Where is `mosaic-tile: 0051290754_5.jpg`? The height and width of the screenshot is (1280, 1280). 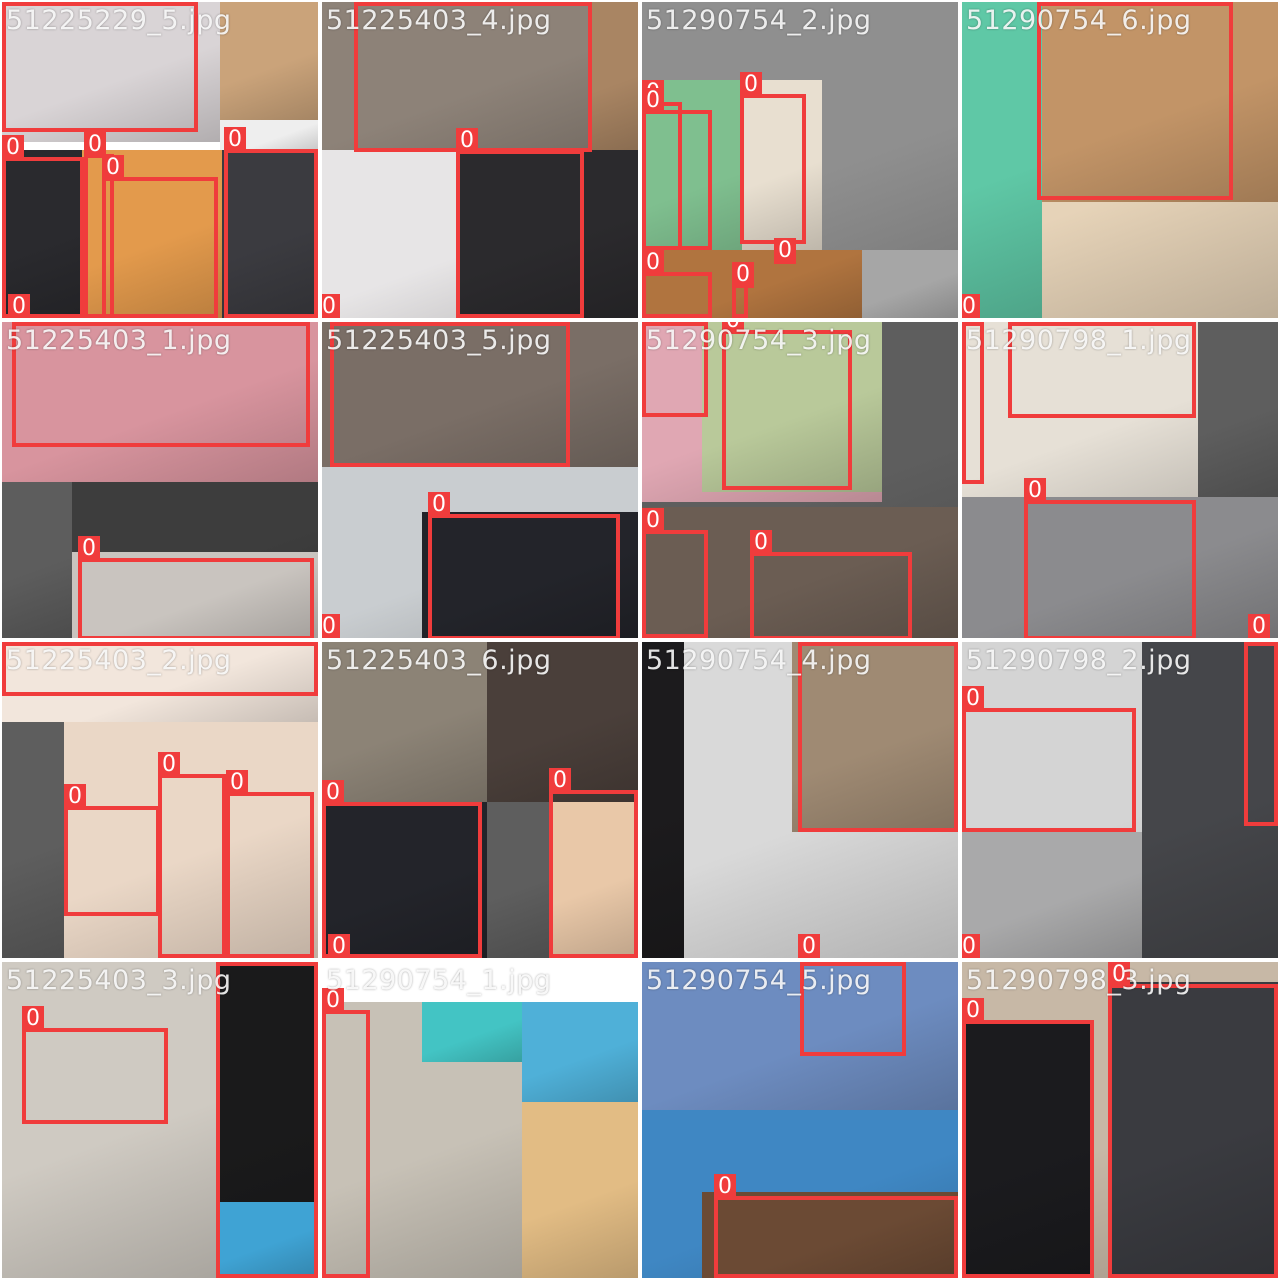
mosaic-tile: 0051290754_5.jpg is located at coordinates (800, 1120).